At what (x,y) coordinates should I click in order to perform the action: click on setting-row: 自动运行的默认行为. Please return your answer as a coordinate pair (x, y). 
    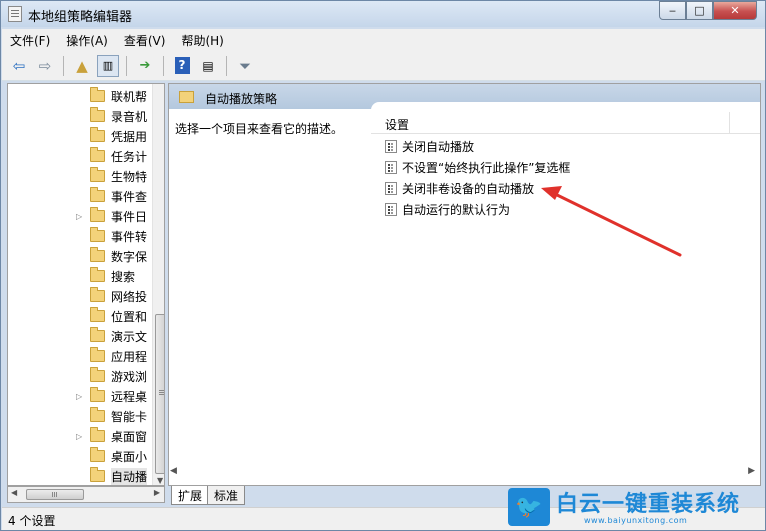
    Looking at the image, I should click on (447, 209).